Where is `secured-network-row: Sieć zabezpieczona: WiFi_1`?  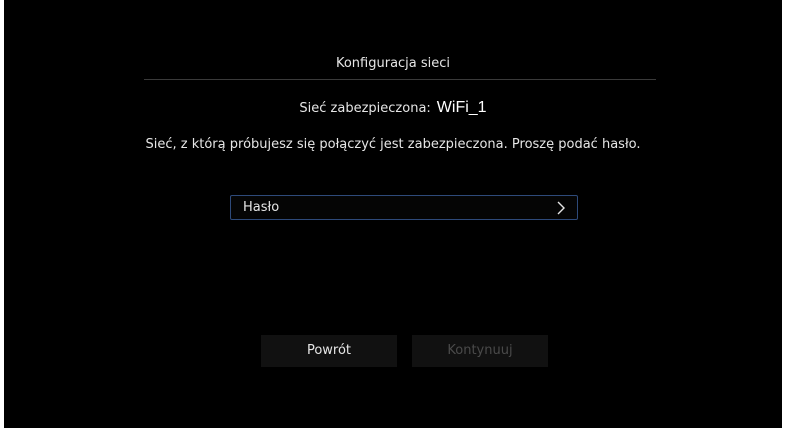
secured-network-row: Sieć zabezpieczona: WiFi_1 is located at coordinates (393, 108).